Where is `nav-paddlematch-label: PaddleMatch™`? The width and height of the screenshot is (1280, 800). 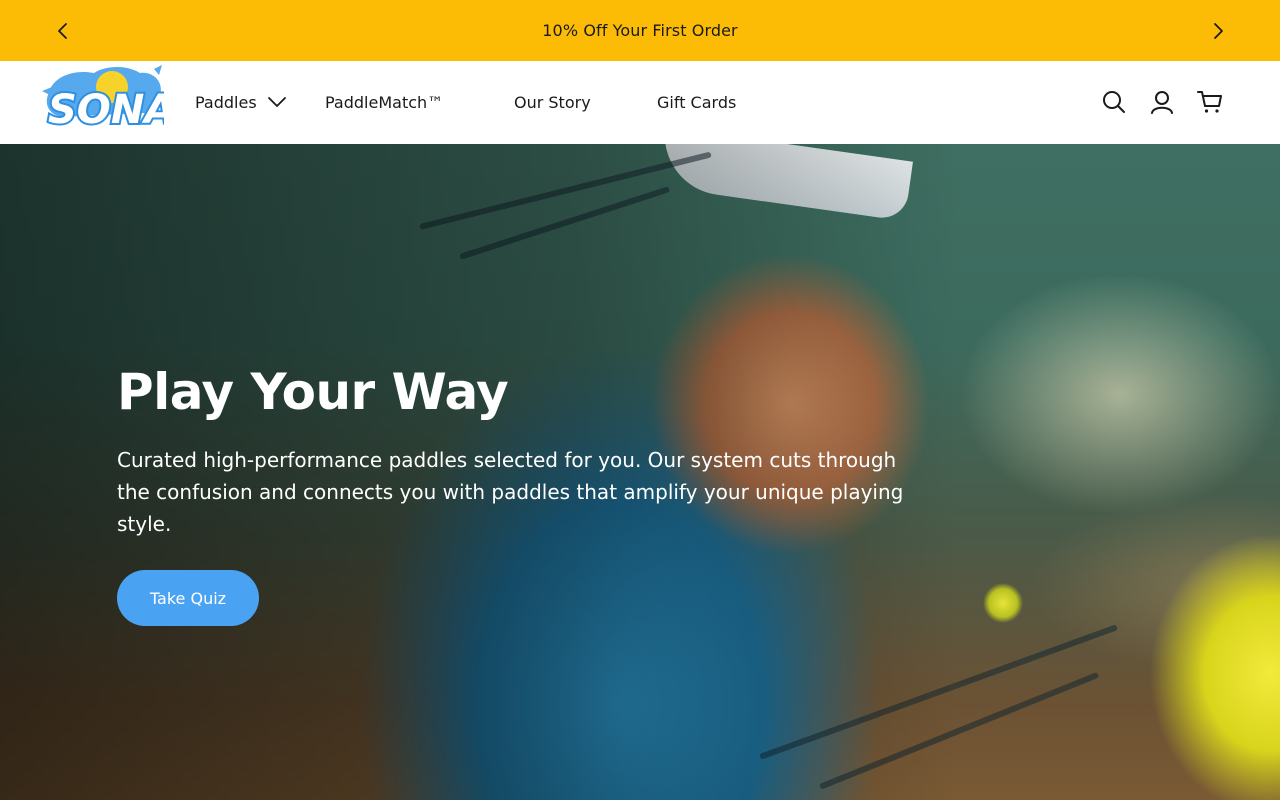
nav-paddlematch-label: PaddleMatch™ is located at coordinates (384, 102).